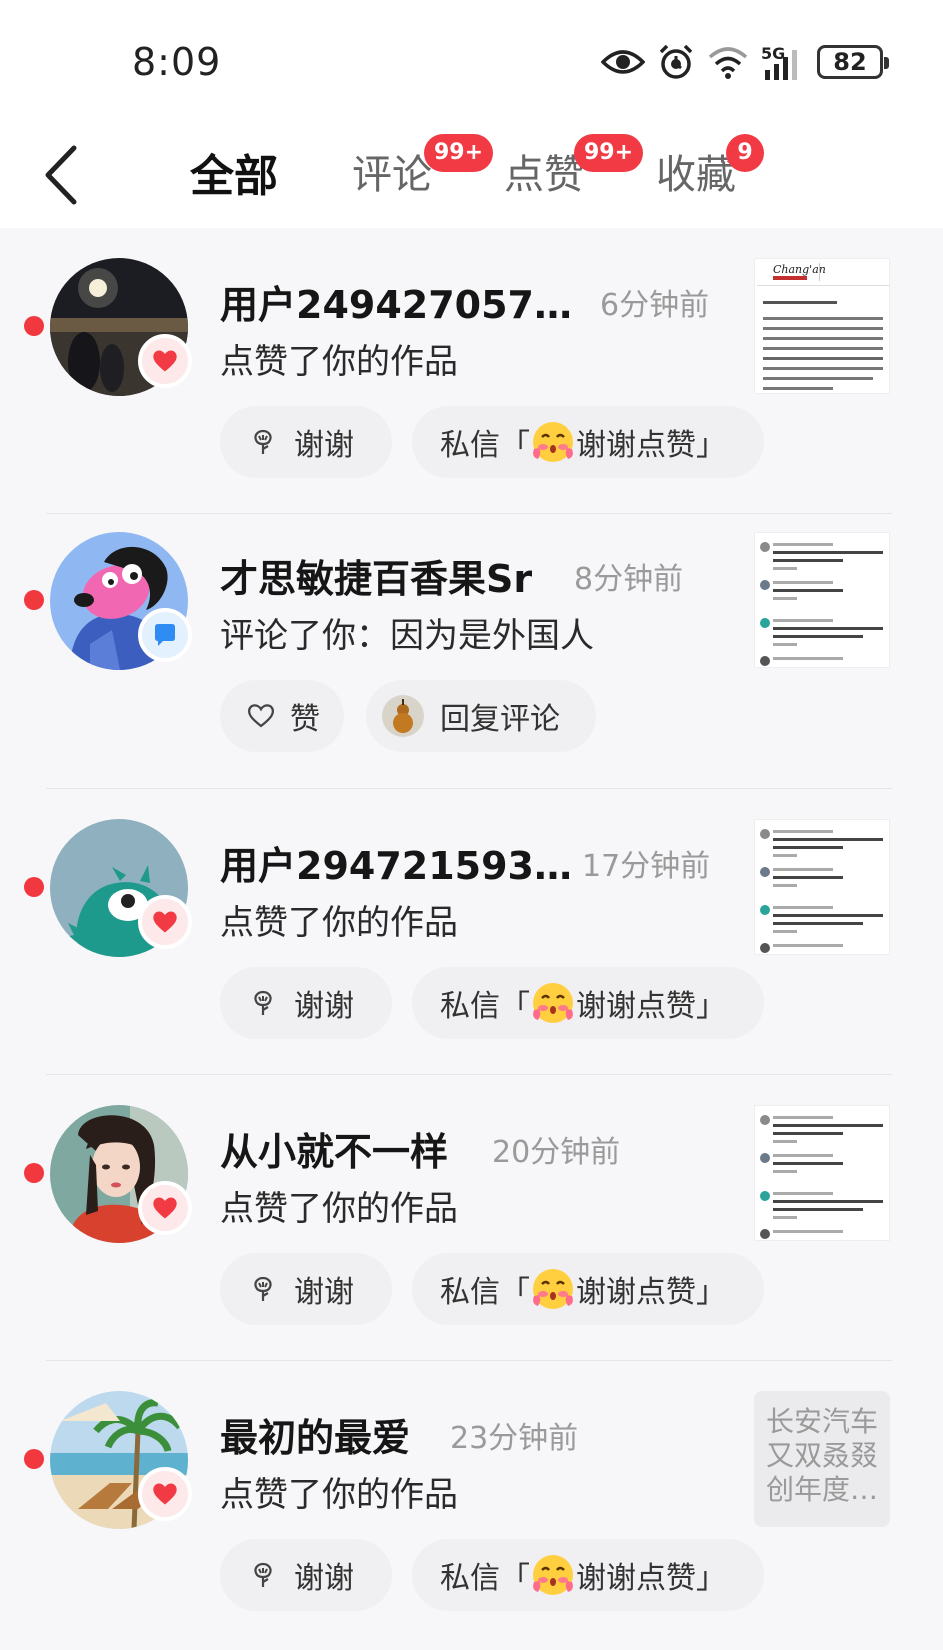 This screenshot has width=943, height=1650. I want to click on notification-header: 全部 评论 99+ 点赞 99+ 收藏 9, so click(471, 174).